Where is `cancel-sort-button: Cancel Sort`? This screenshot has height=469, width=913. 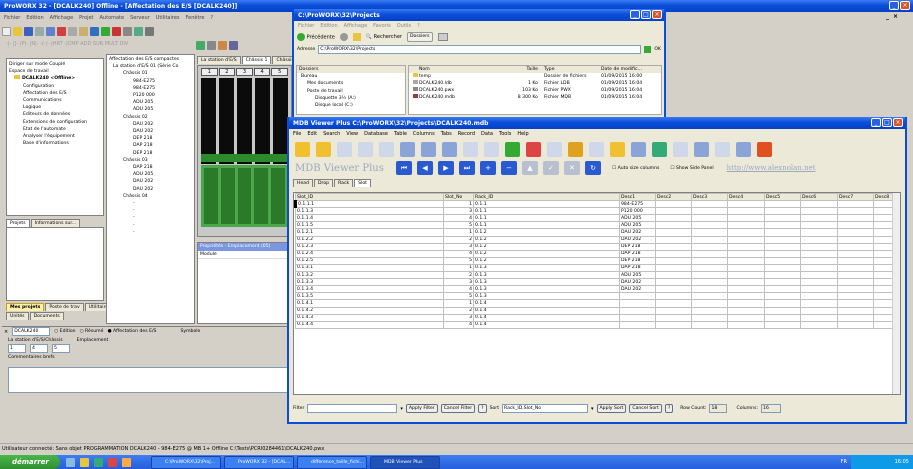
cancel-sort-button: Cancel Sort is located at coordinates (645, 408).